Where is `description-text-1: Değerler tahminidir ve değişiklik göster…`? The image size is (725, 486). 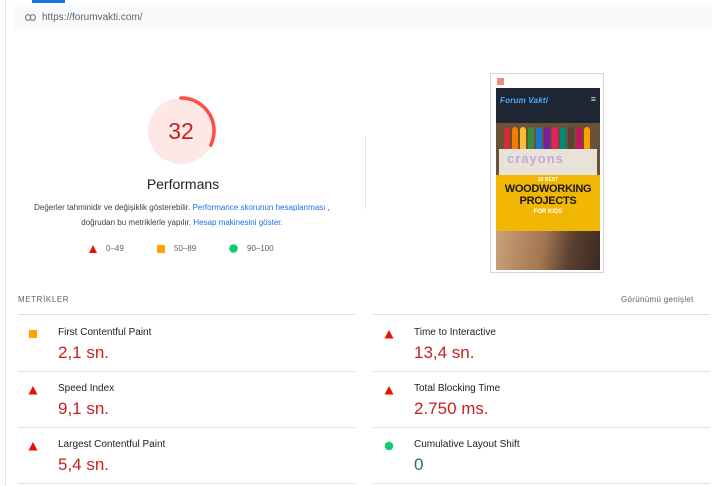
description-text-1: Değerler tahminidir ve değişiklik göster… is located at coordinates (112, 207).